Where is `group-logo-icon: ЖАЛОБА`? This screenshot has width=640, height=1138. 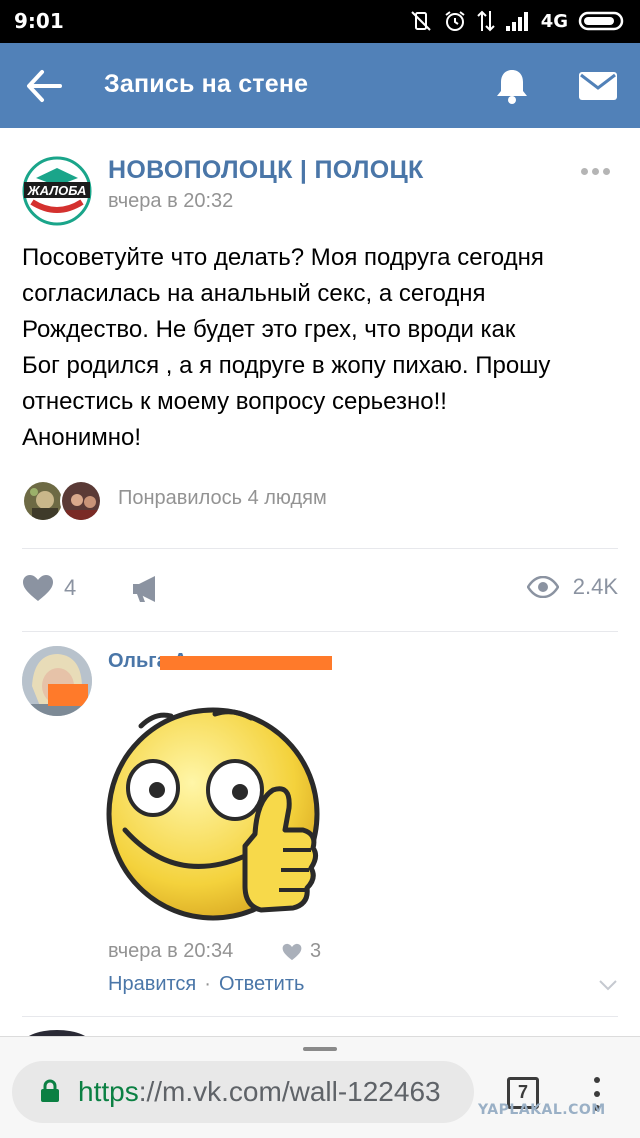
group-logo-icon: ЖАЛОБА is located at coordinates (57, 191).